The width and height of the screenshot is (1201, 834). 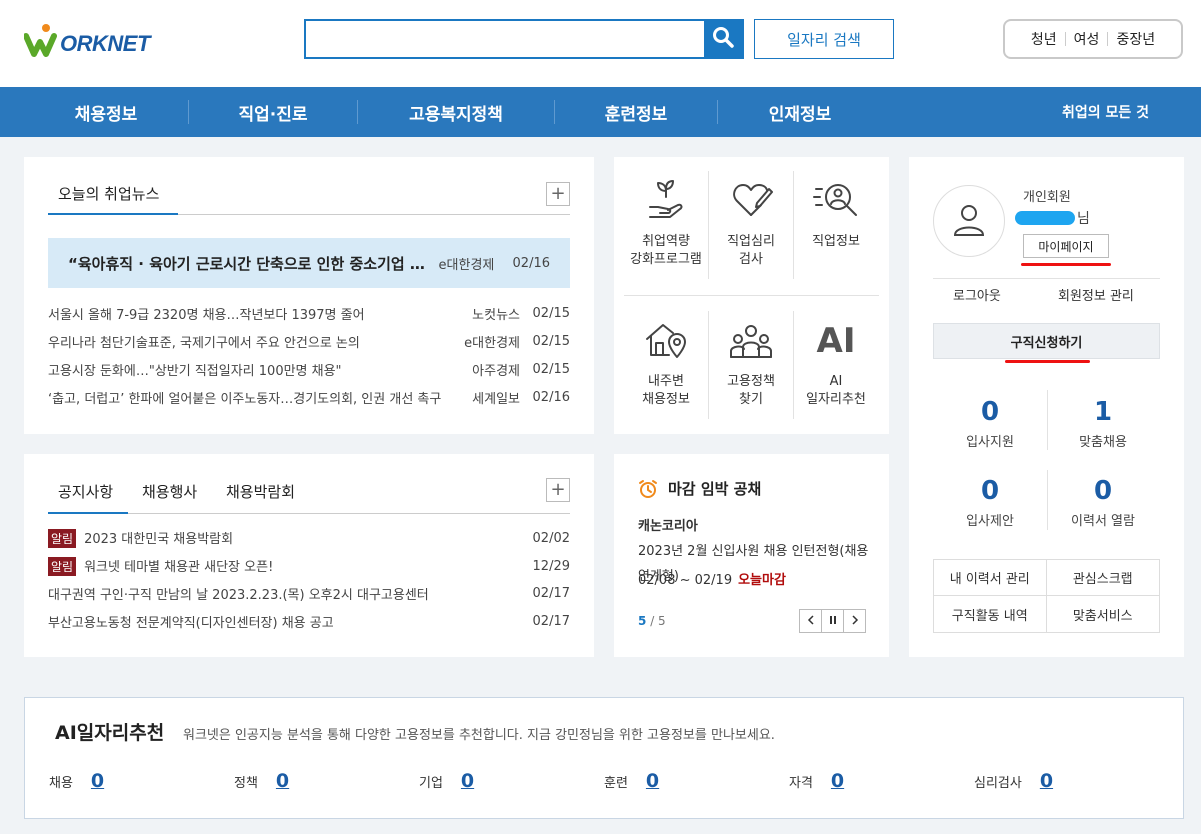 I want to click on pause-button, so click(x=832, y=621).